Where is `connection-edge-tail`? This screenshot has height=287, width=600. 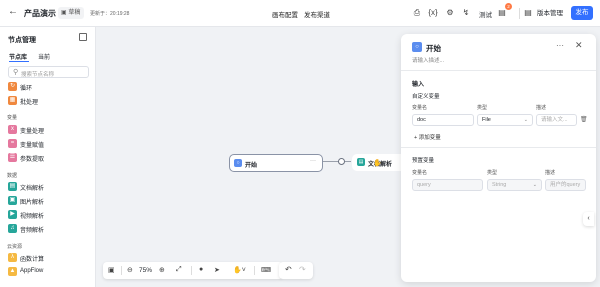
connection-edge-tail is located at coordinates (348, 161).